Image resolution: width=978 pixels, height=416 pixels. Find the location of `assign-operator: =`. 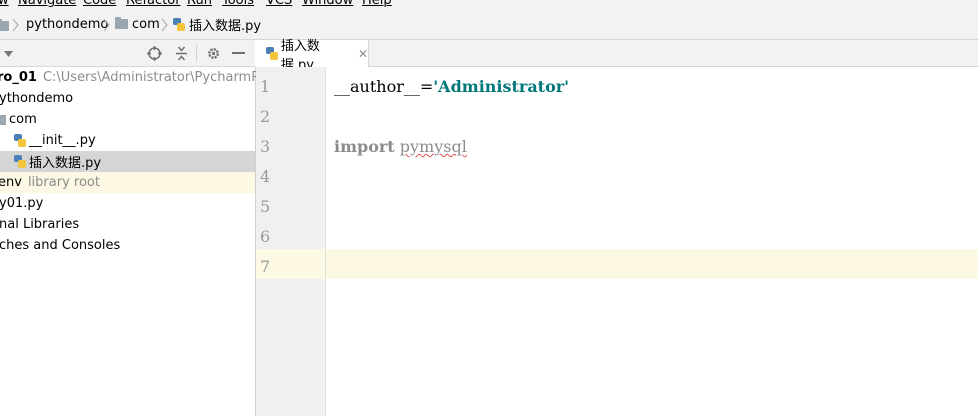

assign-operator: = is located at coordinates (426, 86).